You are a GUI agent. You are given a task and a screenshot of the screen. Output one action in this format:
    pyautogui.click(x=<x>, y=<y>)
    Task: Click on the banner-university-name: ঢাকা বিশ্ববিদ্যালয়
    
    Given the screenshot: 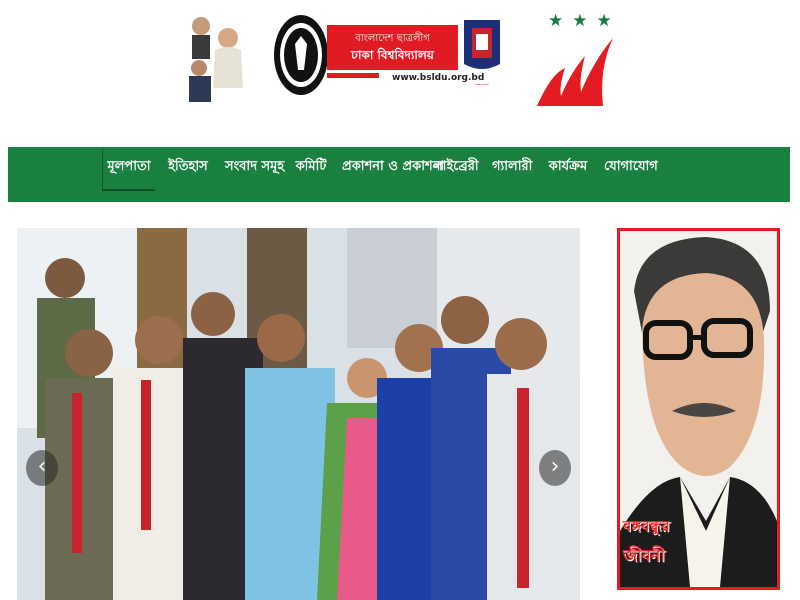 What is the action you would take?
    pyautogui.click(x=392, y=55)
    